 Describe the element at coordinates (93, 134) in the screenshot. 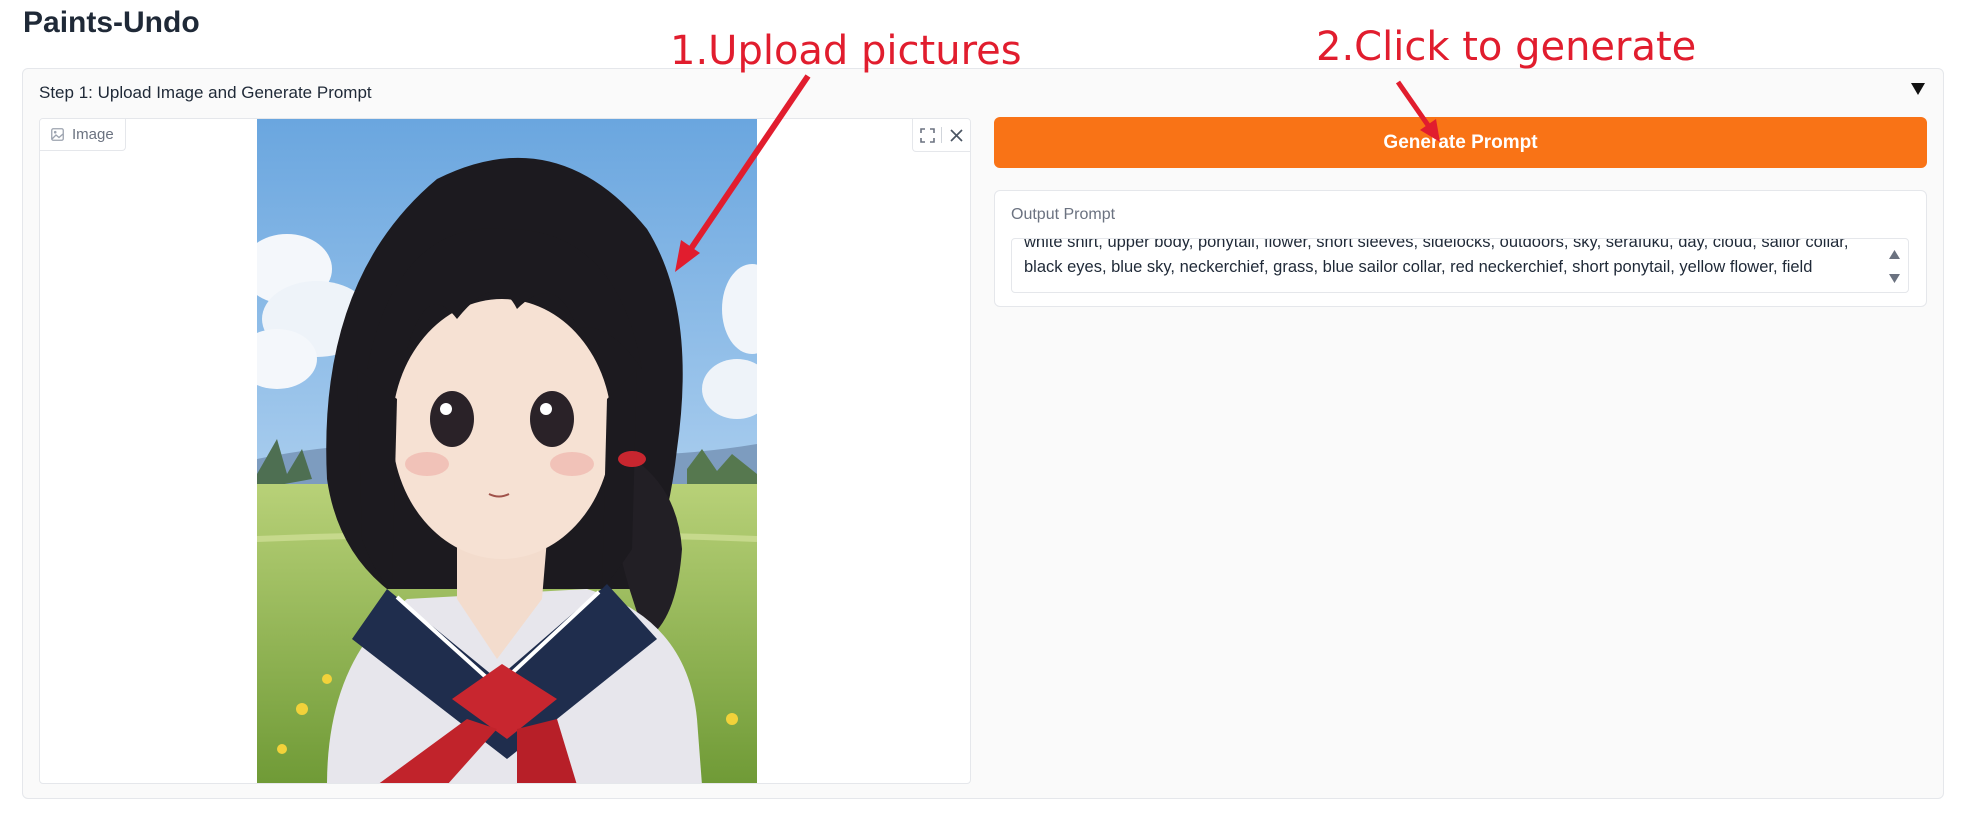

I see `image-label-text: Image` at that location.